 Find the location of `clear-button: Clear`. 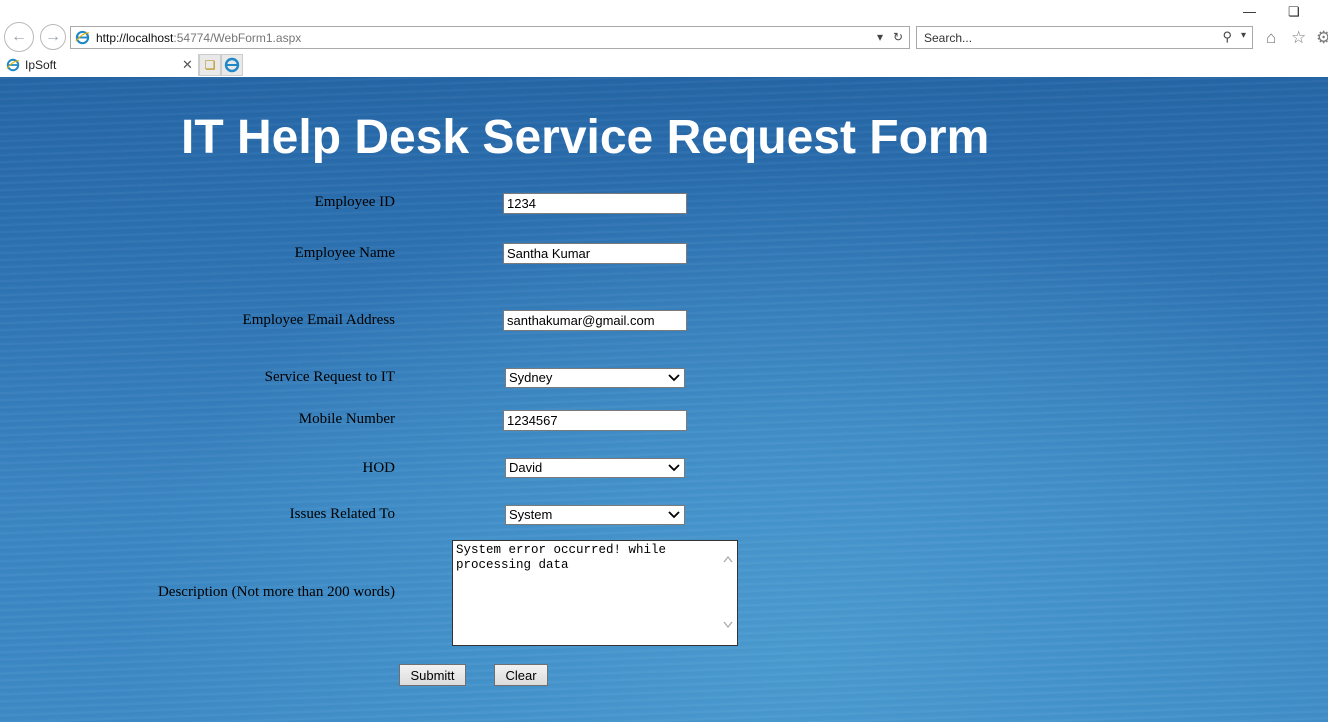

clear-button: Clear is located at coordinates (521, 675).